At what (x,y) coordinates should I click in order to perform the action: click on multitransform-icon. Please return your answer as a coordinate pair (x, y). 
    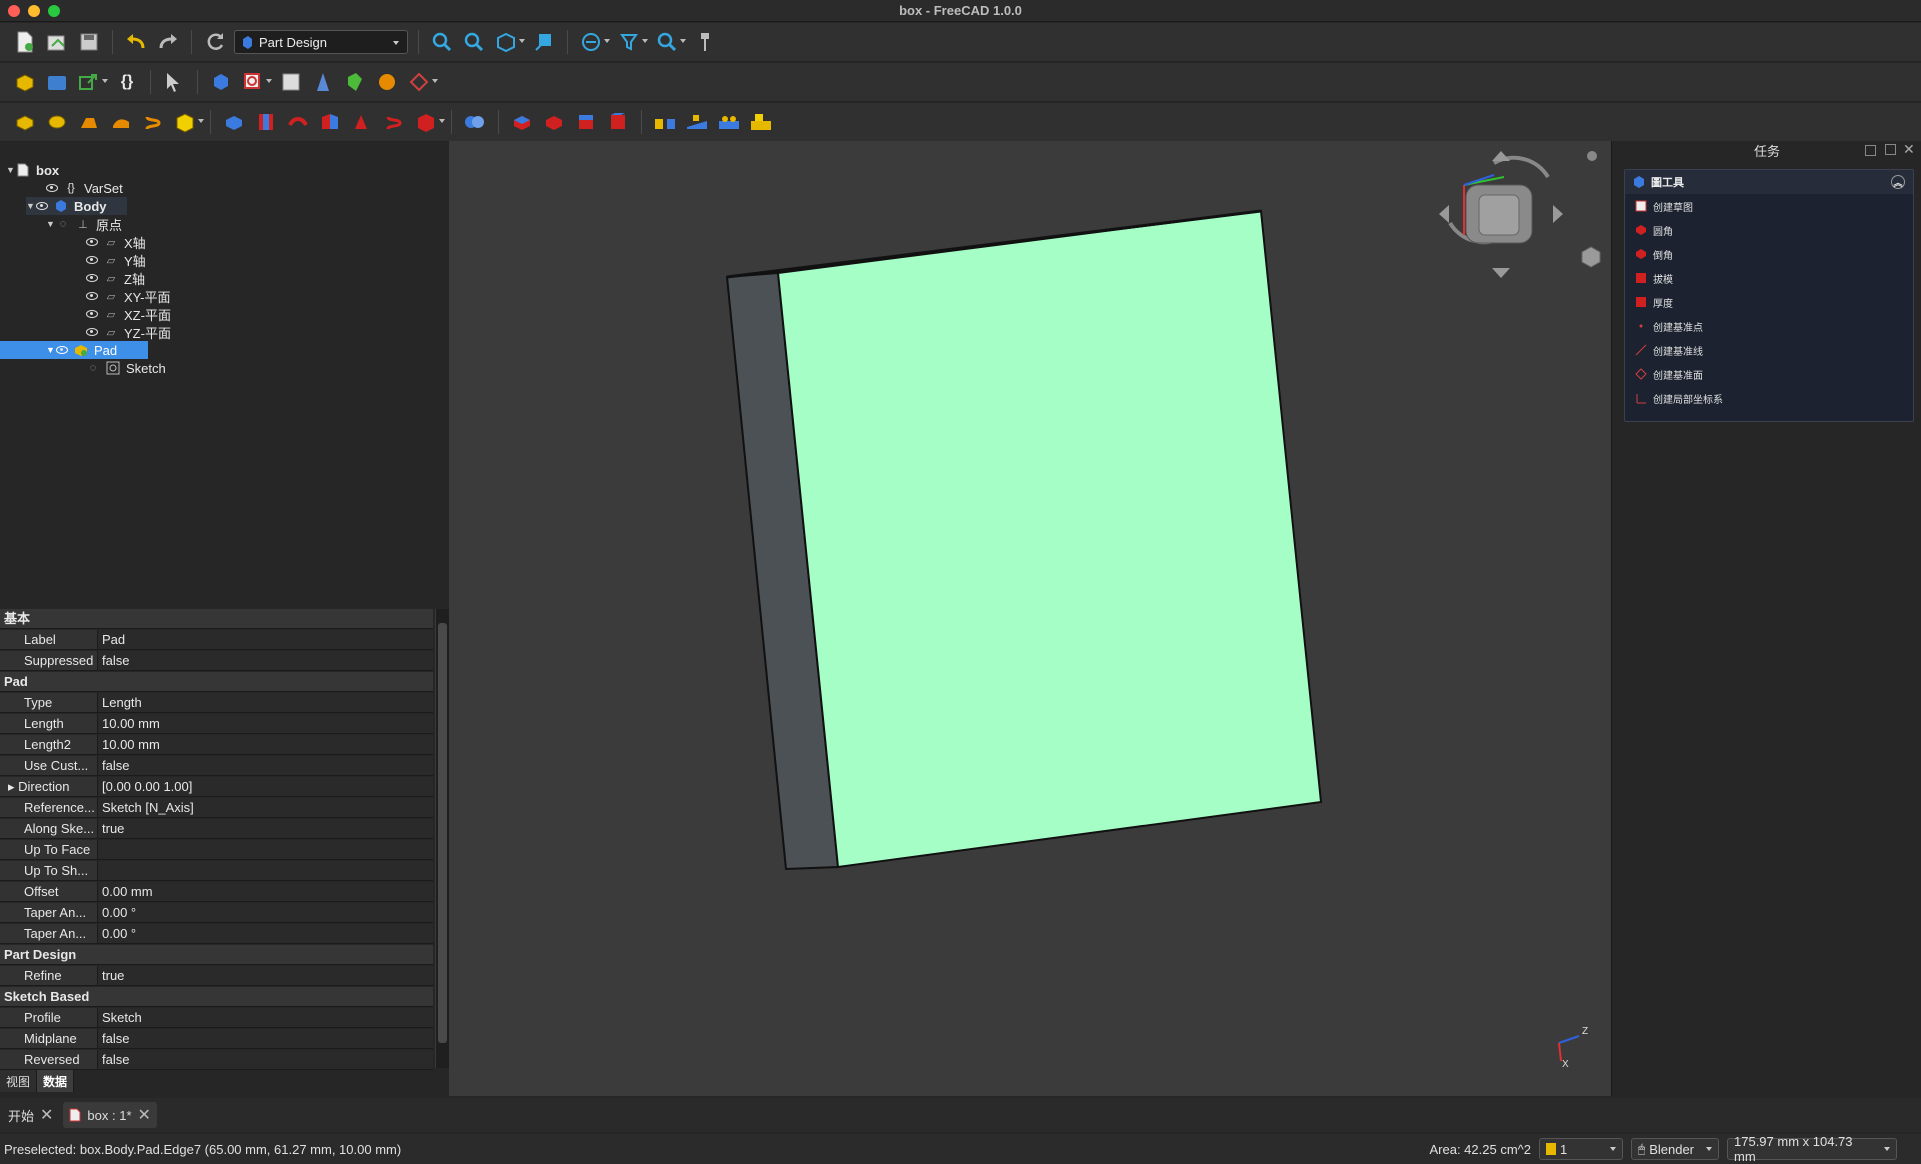
    Looking at the image, I should click on (761, 122).